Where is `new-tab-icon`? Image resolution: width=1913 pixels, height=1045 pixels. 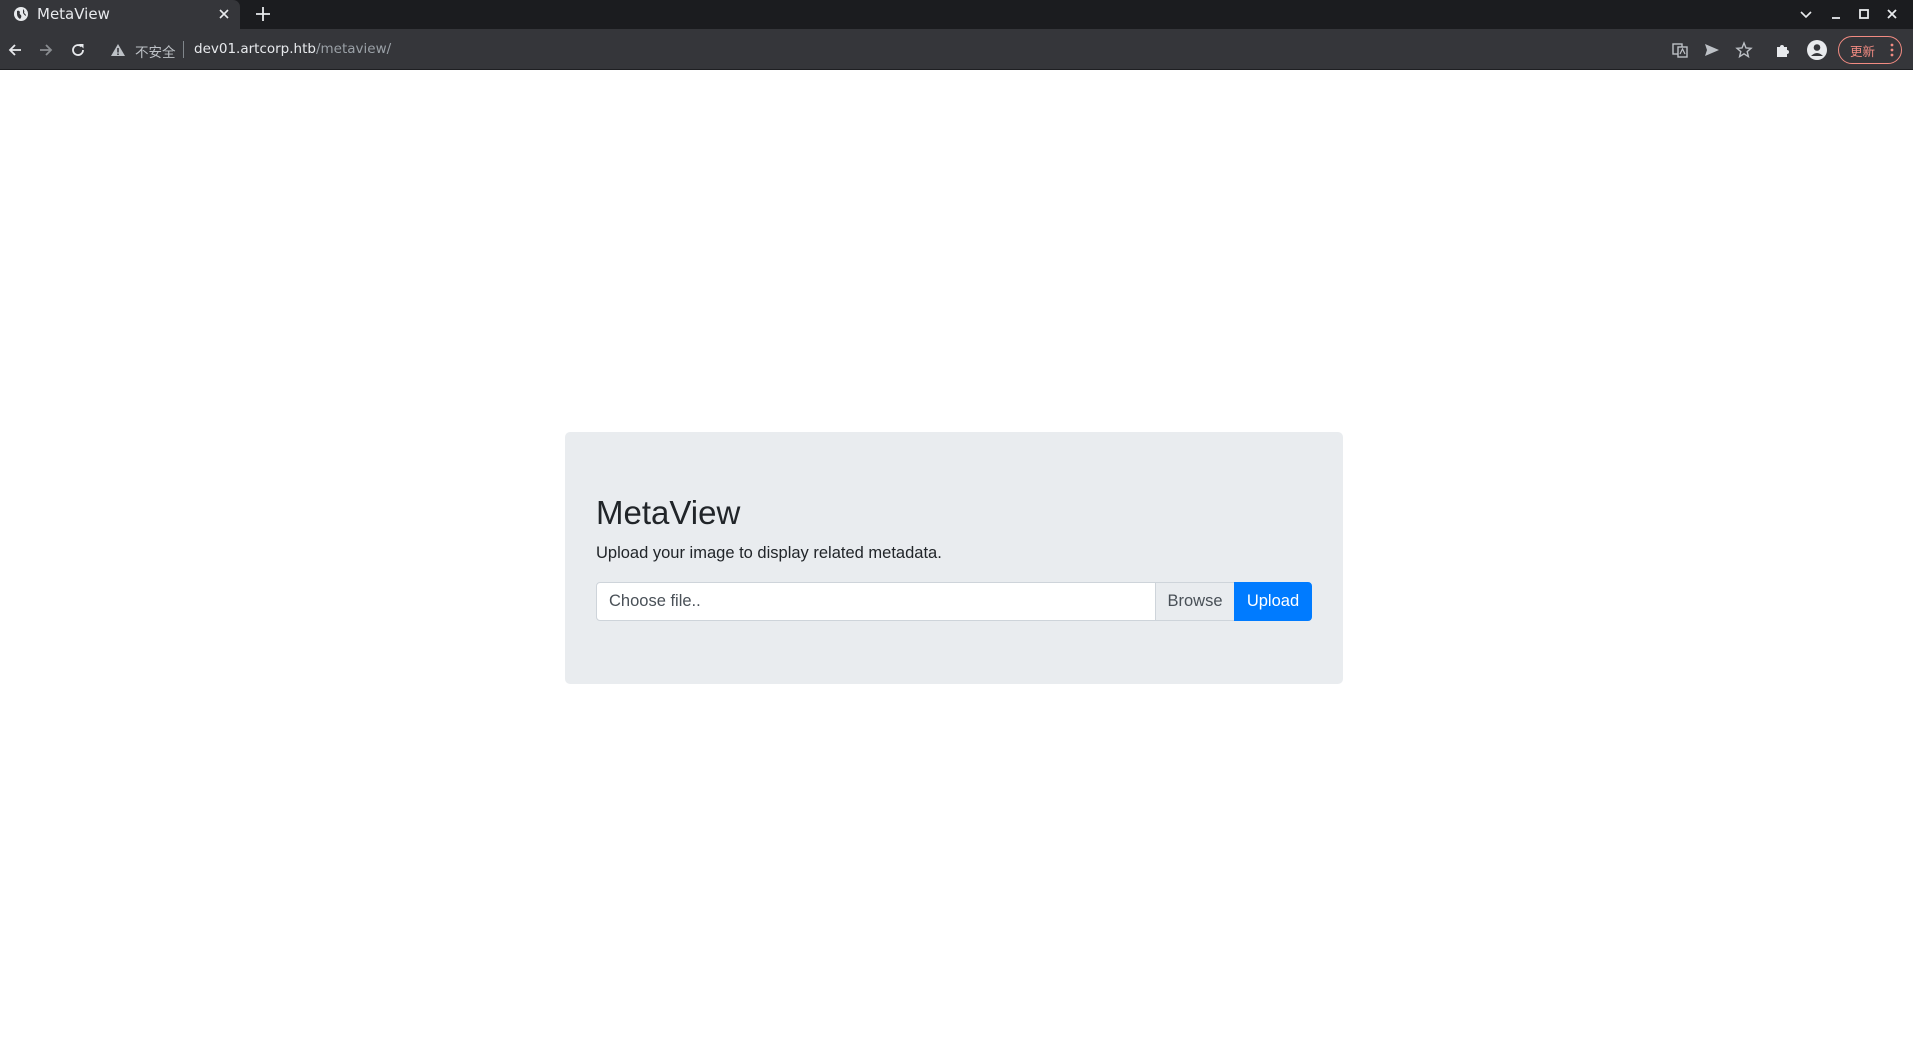 new-tab-icon is located at coordinates (263, 14).